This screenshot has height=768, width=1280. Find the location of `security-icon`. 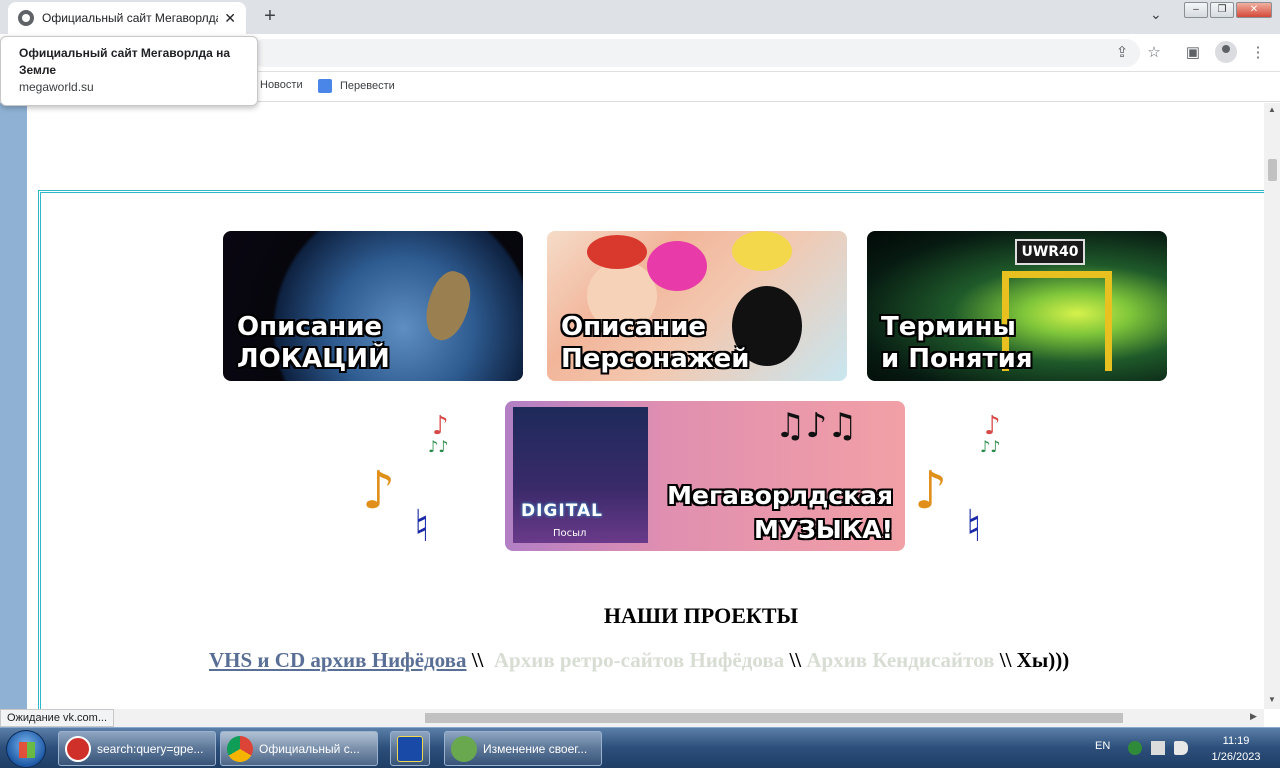

security-icon is located at coordinates (1135, 748).